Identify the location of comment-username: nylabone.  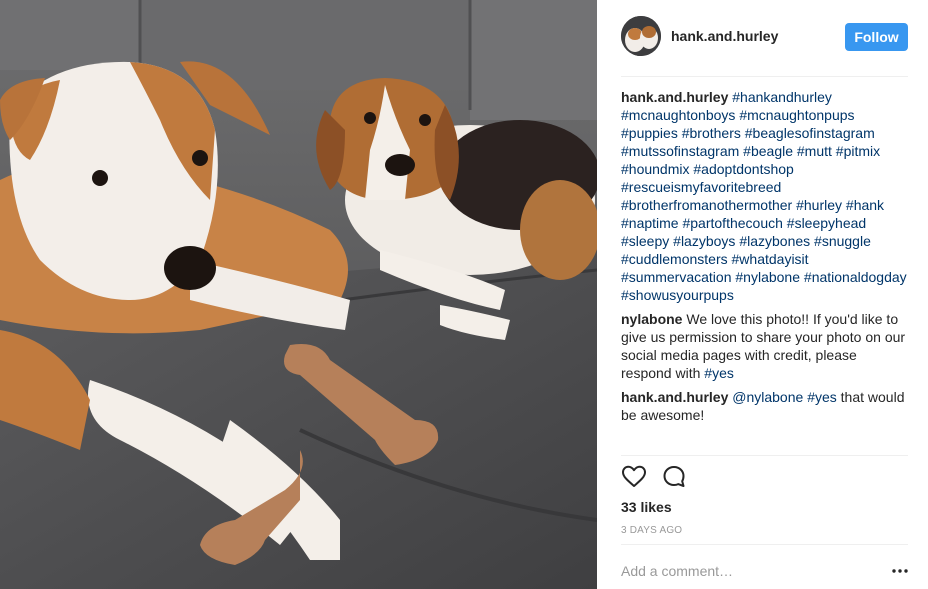
(651, 319).